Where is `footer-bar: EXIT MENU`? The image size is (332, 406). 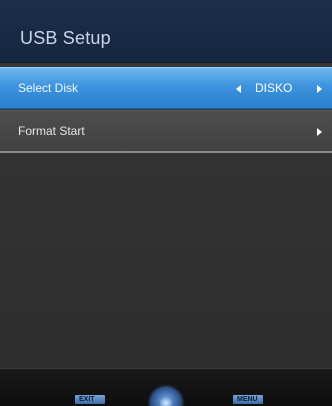
footer-bar: EXIT MENU is located at coordinates (166, 387).